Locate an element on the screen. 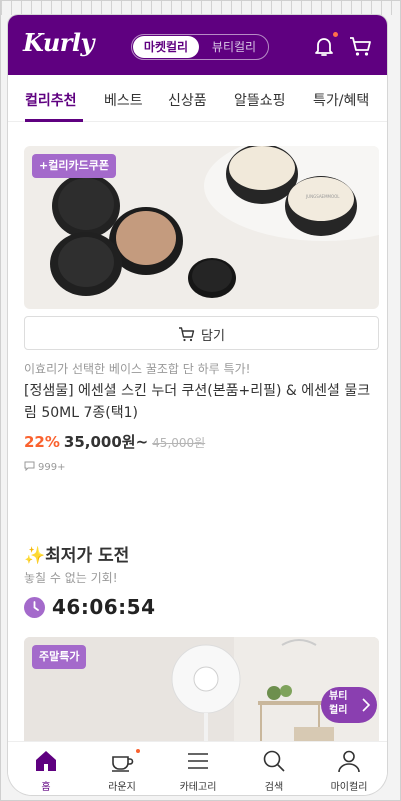 This screenshot has height=801, width=401. nav-my-kurly-label: 마이컬리 is located at coordinates (349, 787).